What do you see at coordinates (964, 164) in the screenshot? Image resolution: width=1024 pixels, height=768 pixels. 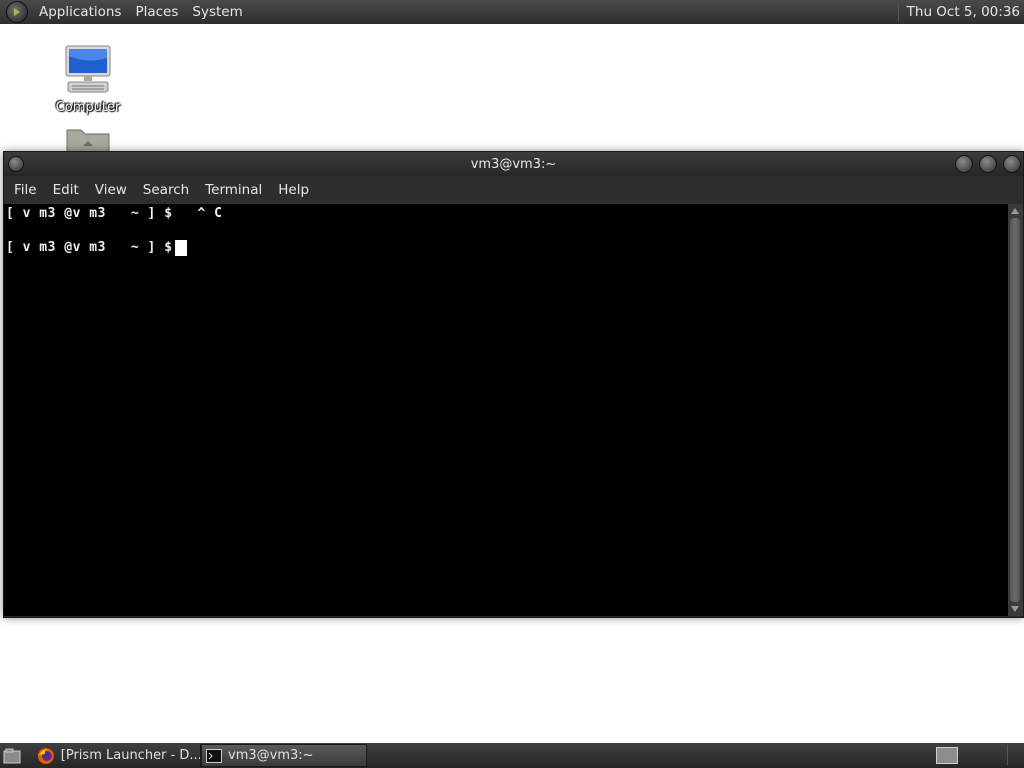 I see `minimize-button` at bounding box center [964, 164].